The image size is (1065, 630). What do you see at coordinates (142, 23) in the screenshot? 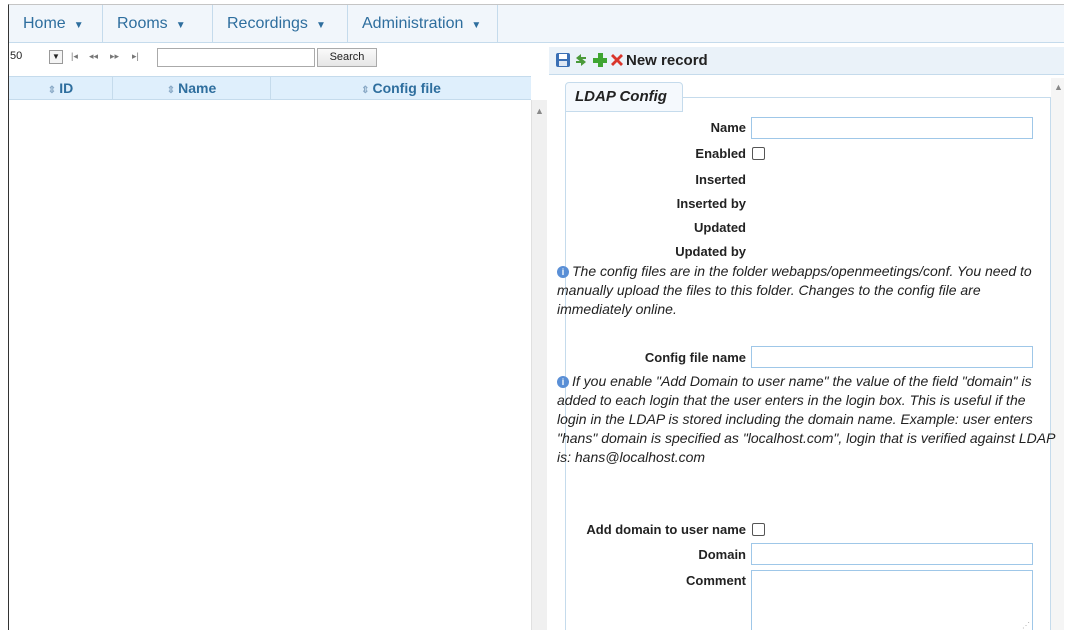
I see `menu-rooms-label: Rooms` at bounding box center [142, 23].